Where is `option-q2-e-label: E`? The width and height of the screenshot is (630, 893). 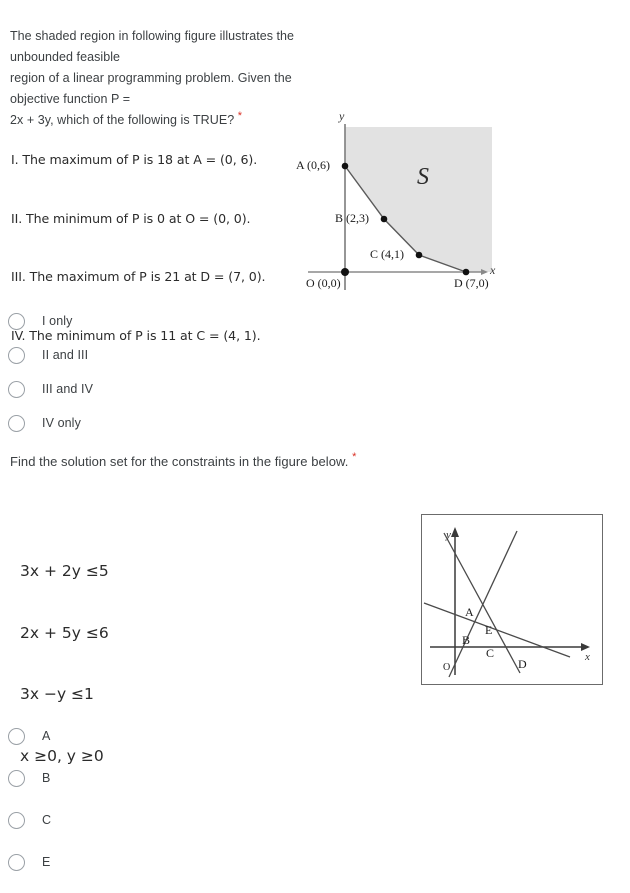 option-q2-e-label: E is located at coordinates (46, 862).